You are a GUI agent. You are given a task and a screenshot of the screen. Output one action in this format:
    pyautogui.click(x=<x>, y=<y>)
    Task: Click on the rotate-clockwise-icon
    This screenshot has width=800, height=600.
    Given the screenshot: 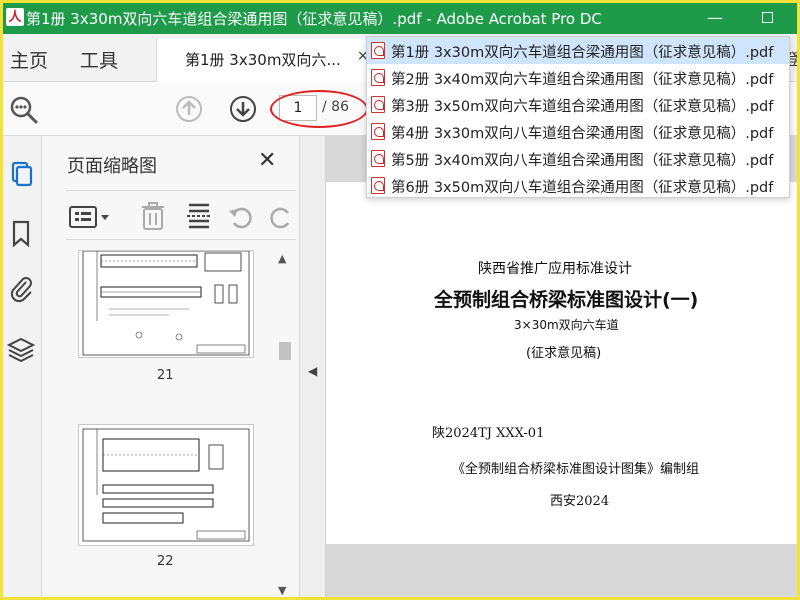 What is the action you would take?
    pyautogui.click(x=281, y=217)
    